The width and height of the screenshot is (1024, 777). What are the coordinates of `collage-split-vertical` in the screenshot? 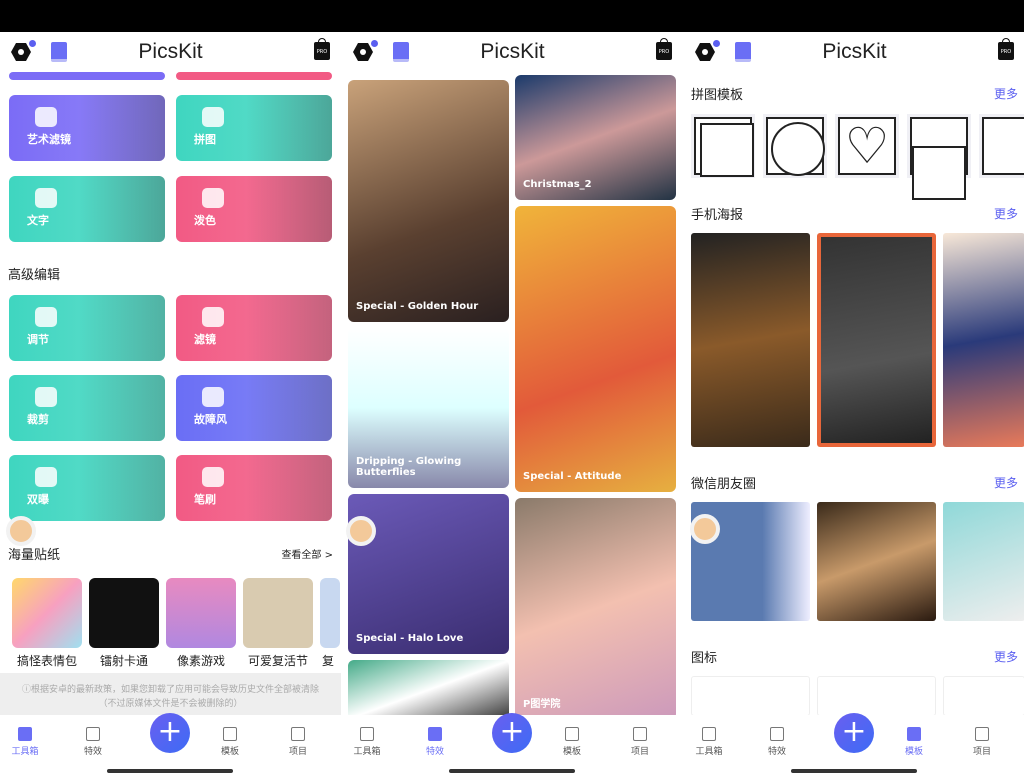 It's located at (1001, 146).